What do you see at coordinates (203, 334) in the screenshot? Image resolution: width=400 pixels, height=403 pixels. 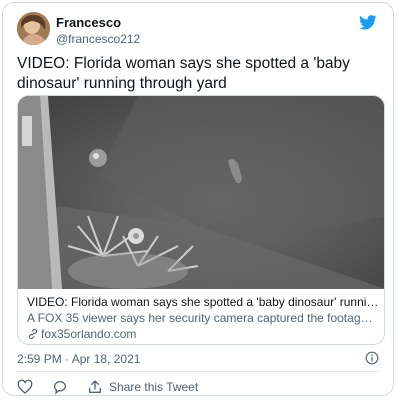 I see `card-domain: fox35orlando.com` at bounding box center [203, 334].